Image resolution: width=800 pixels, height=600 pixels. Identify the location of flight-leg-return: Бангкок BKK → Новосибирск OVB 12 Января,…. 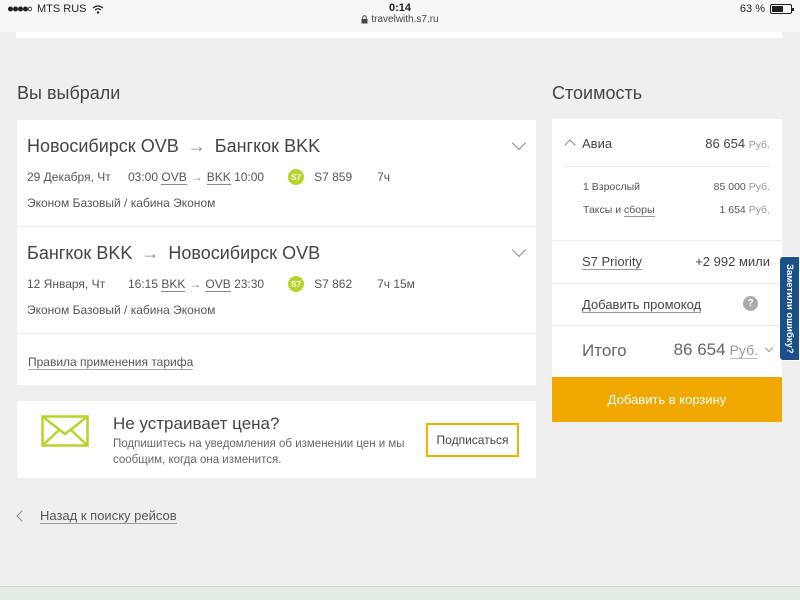
(276, 280).